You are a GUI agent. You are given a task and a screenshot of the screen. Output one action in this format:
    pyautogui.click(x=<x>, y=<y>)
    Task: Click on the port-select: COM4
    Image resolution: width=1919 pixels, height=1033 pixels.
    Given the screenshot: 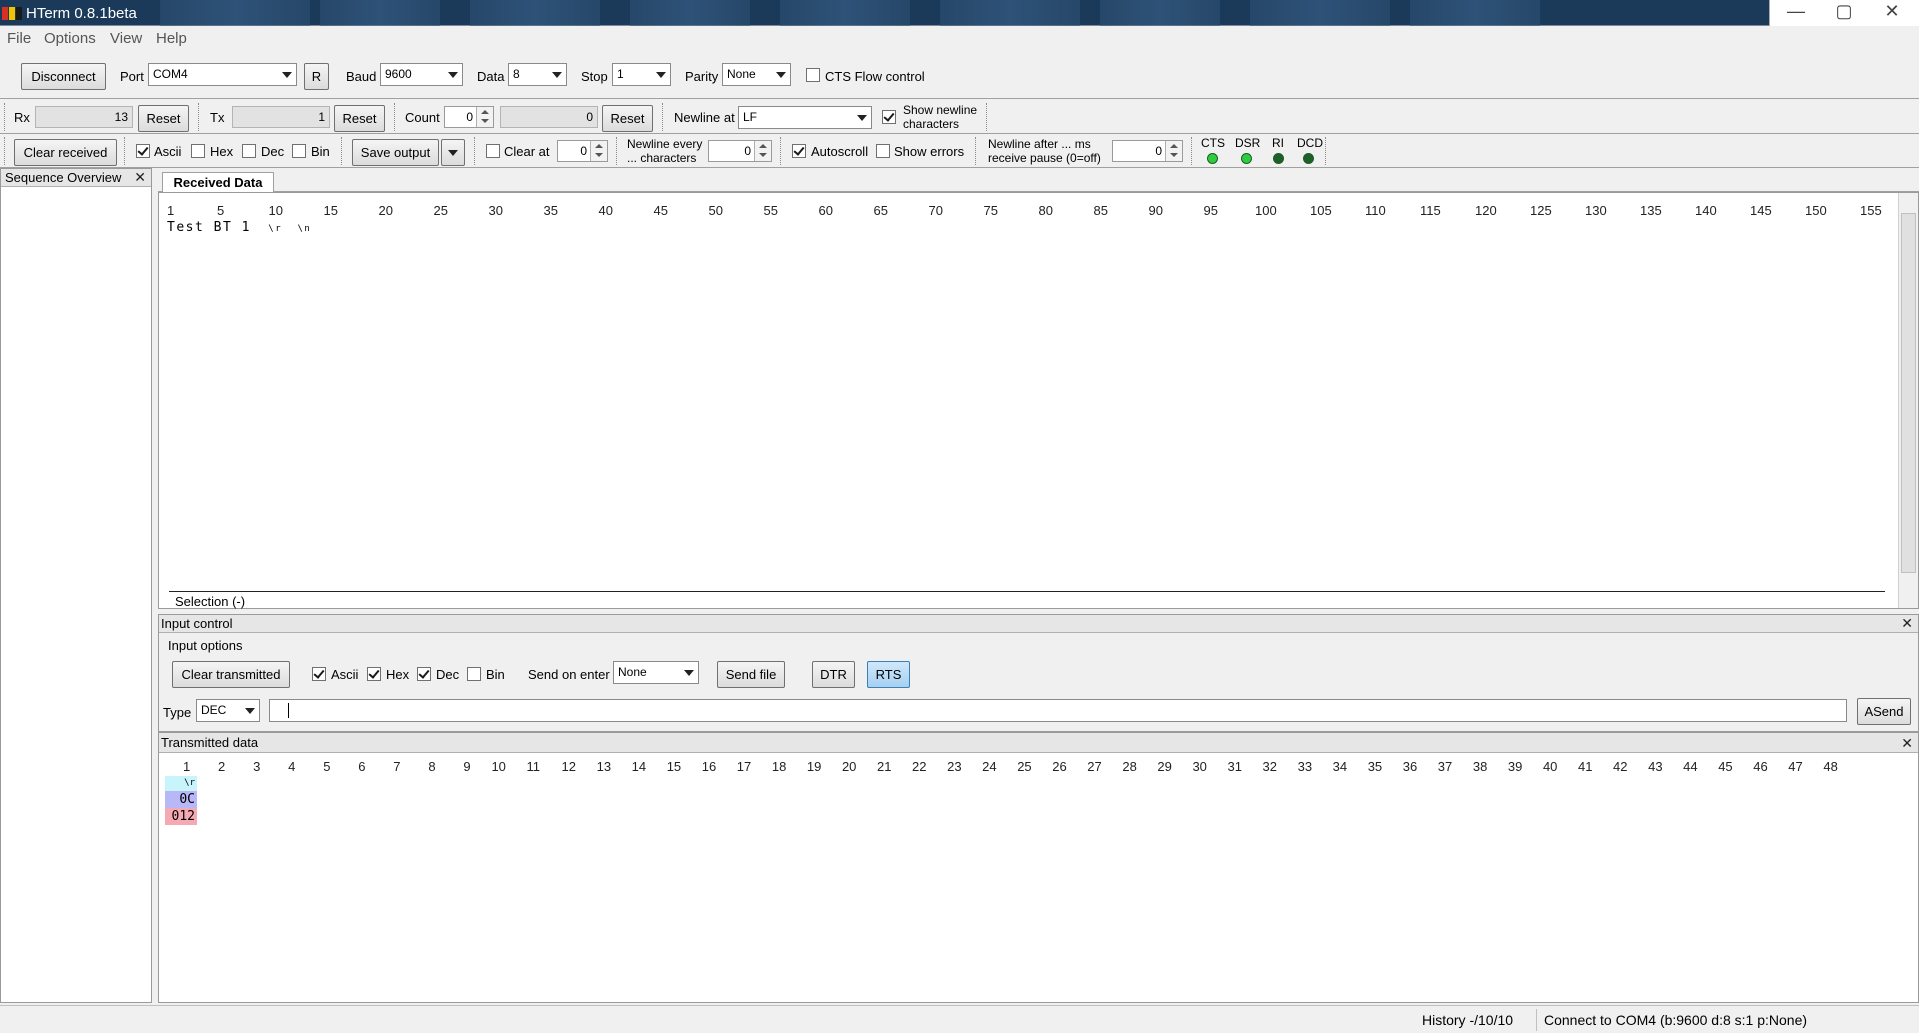 What is the action you would take?
    pyautogui.click(x=222, y=74)
    